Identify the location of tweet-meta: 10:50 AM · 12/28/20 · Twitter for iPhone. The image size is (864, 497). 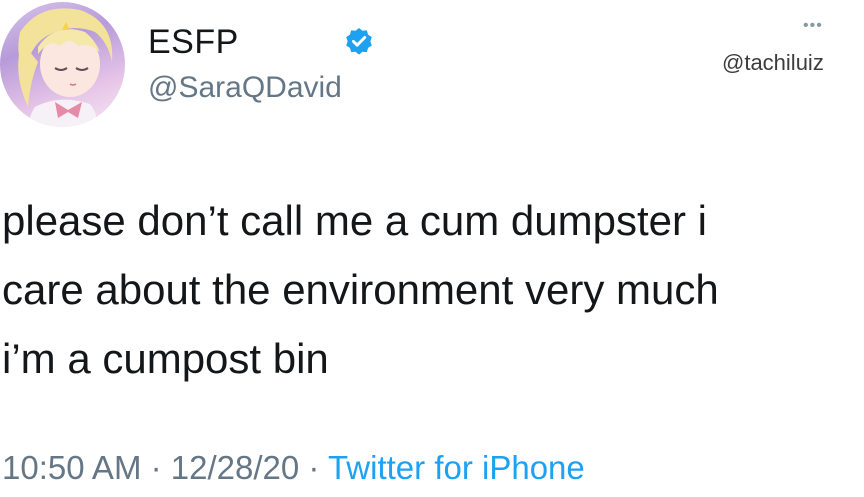
(293, 468).